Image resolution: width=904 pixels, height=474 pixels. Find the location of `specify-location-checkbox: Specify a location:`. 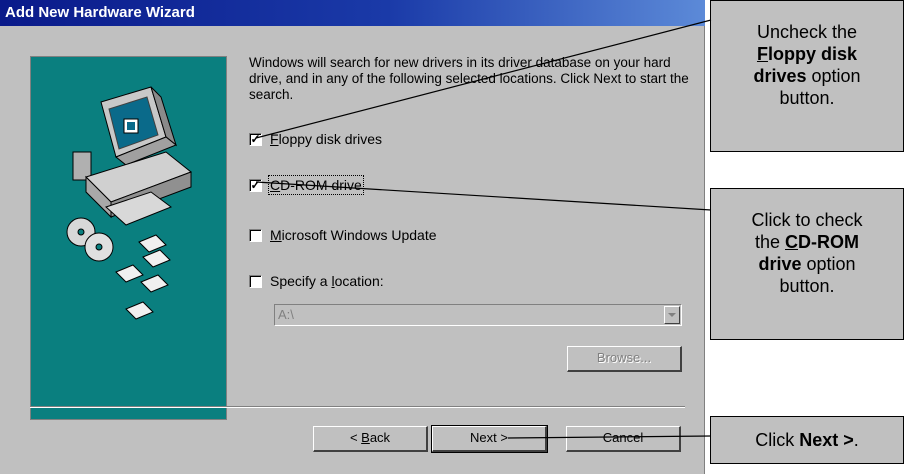

specify-location-checkbox: Specify a location: is located at coordinates (316, 281).